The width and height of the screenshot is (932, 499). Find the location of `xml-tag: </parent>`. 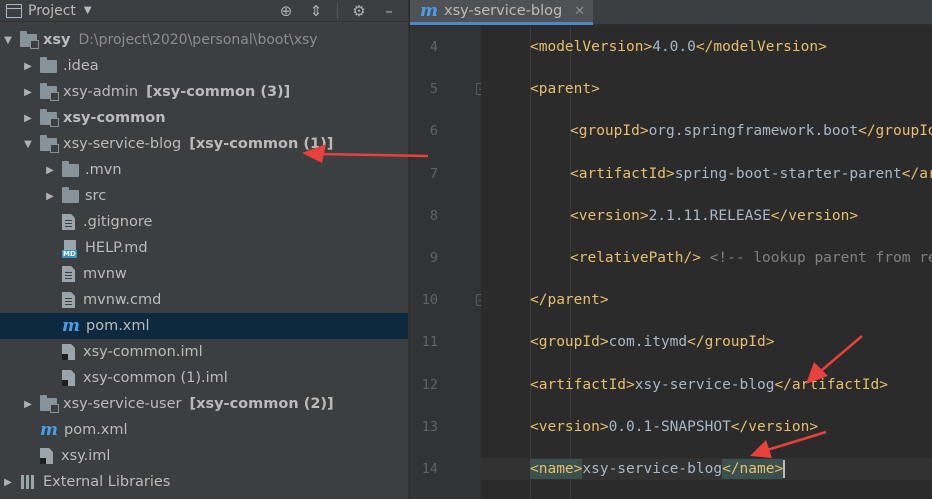

xml-tag: </parent> is located at coordinates (569, 300).